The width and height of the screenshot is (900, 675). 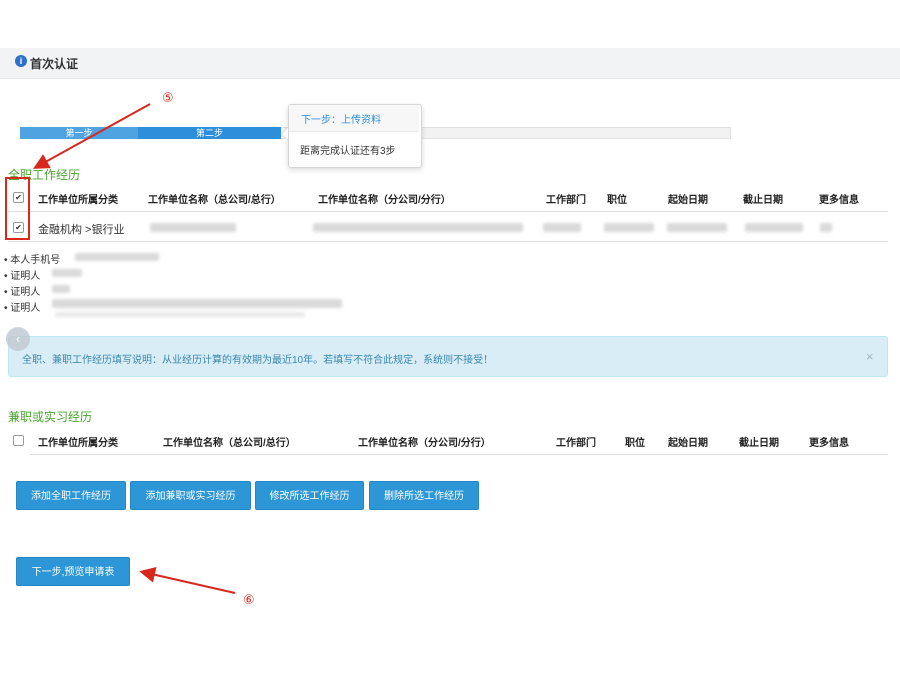 I want to click on annotation-label-6: ⑥, so click(x=249, y=599).